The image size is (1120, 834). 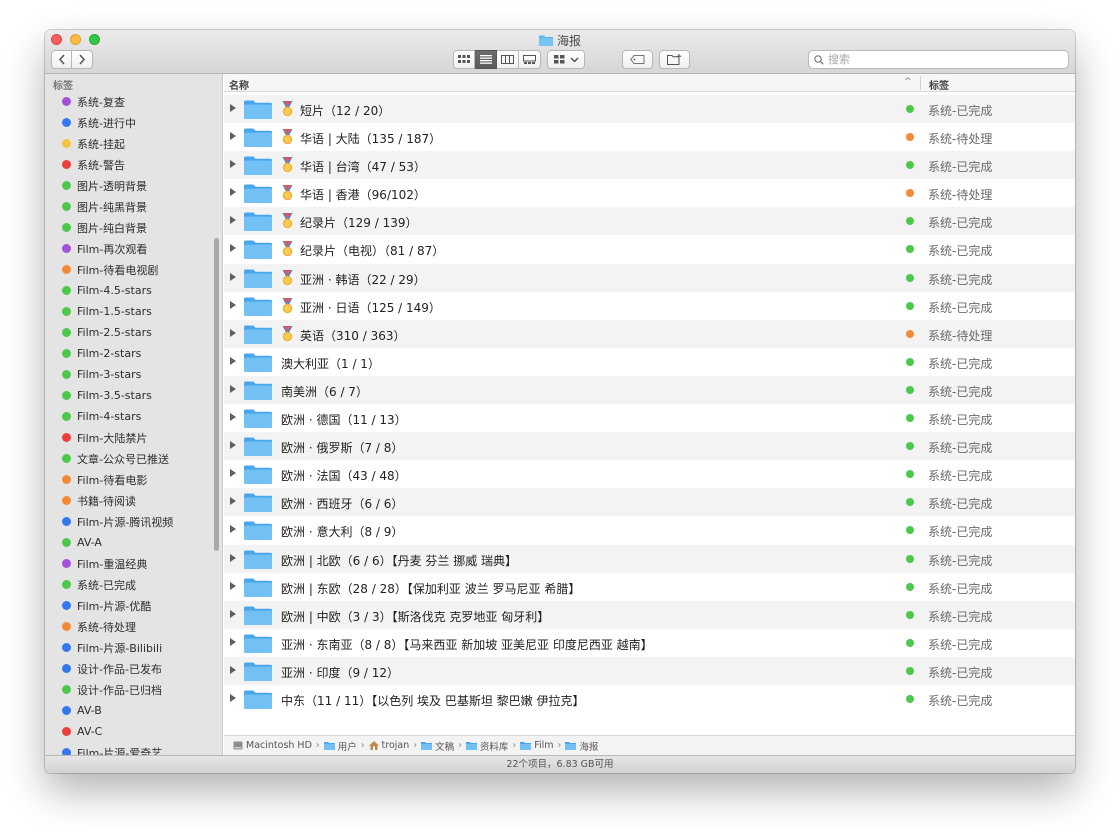 What do you see at coordinates (920, 83) in the screenshot?
I see `column-divider` at bounding box center [920, 83].